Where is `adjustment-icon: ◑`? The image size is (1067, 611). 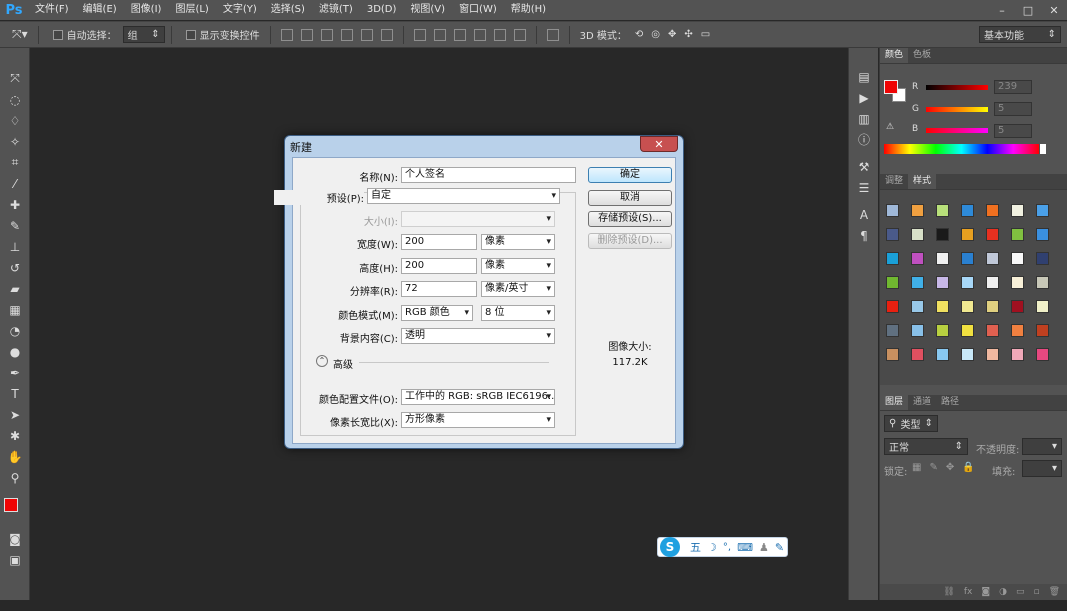 adjustment-icon: ◑ is located at coordinates (1003, 592).